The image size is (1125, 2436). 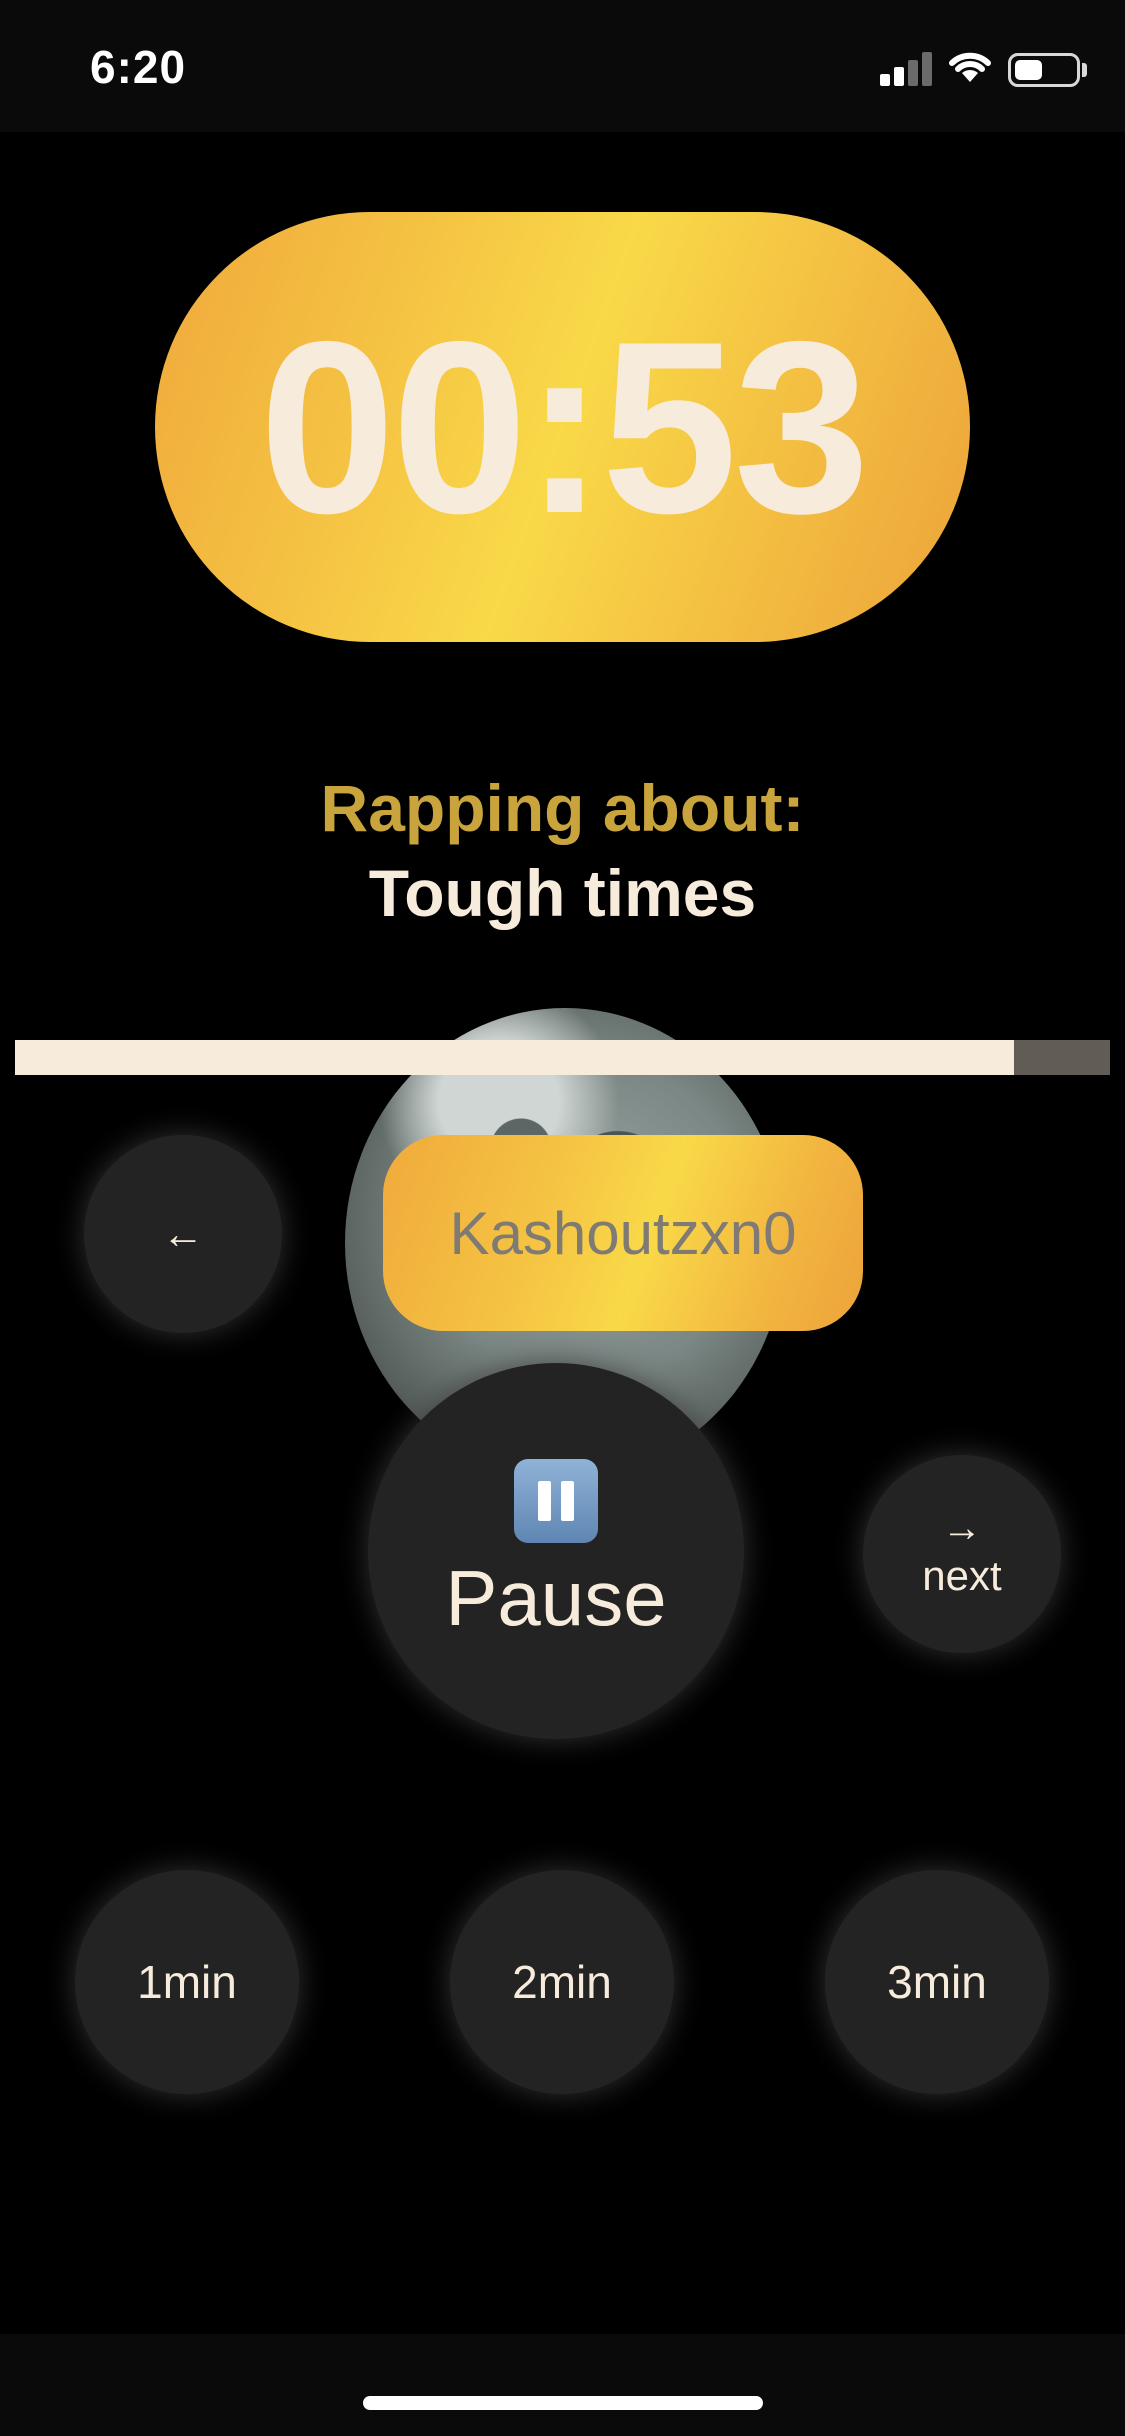 I want to click on back-button: ←, so click(x=183, y=1234).